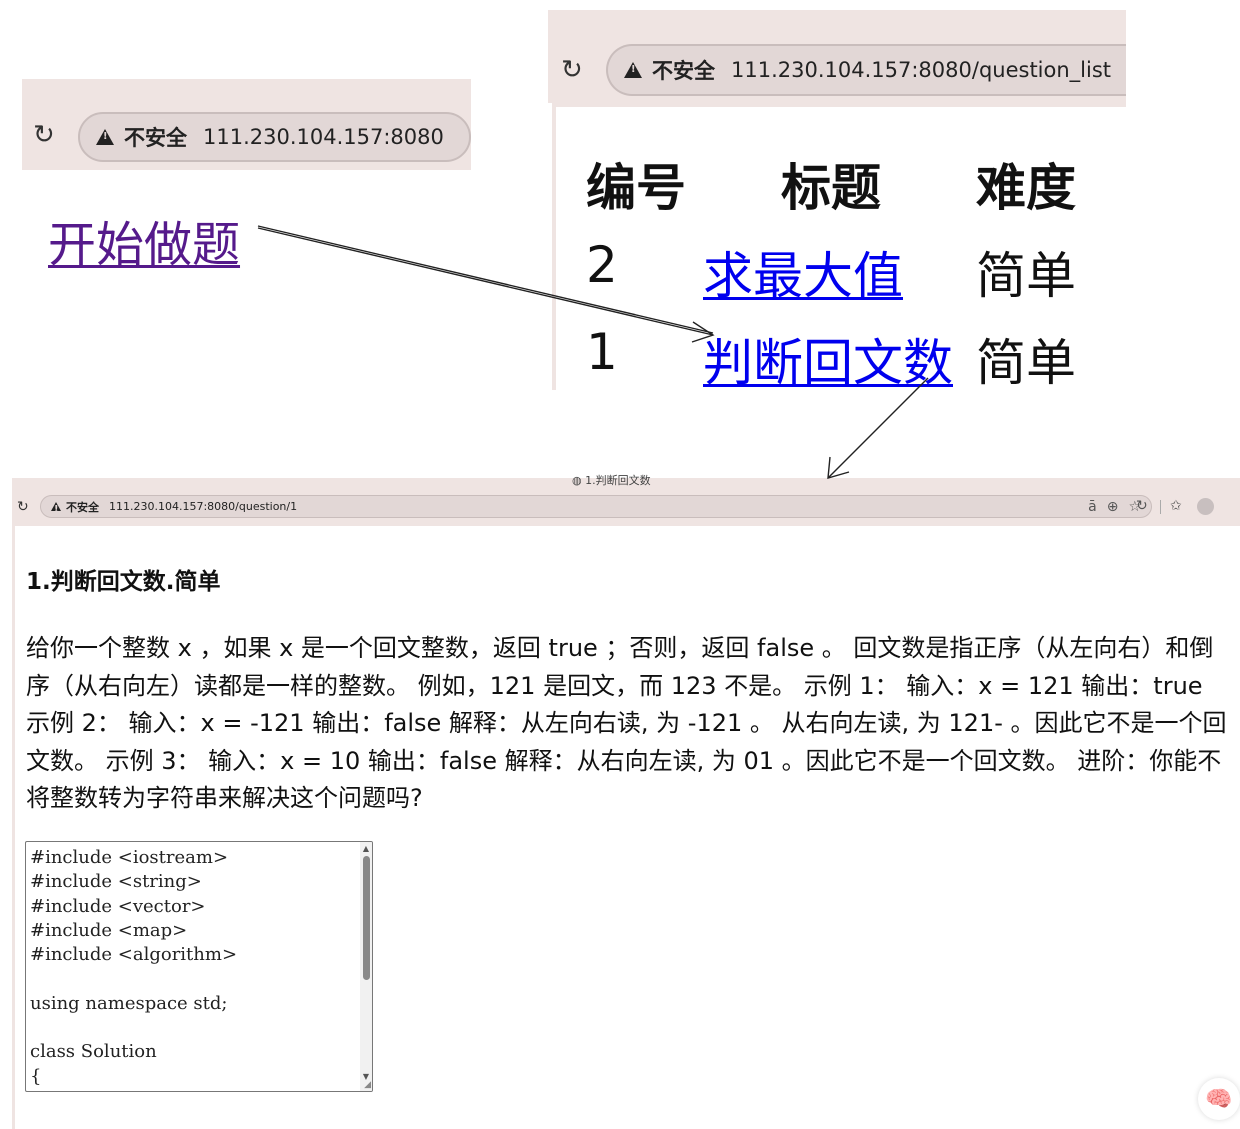  Describe the element at coordinates (485, 281) in the screenshot. I see `arrow-home-to-list` at that location.